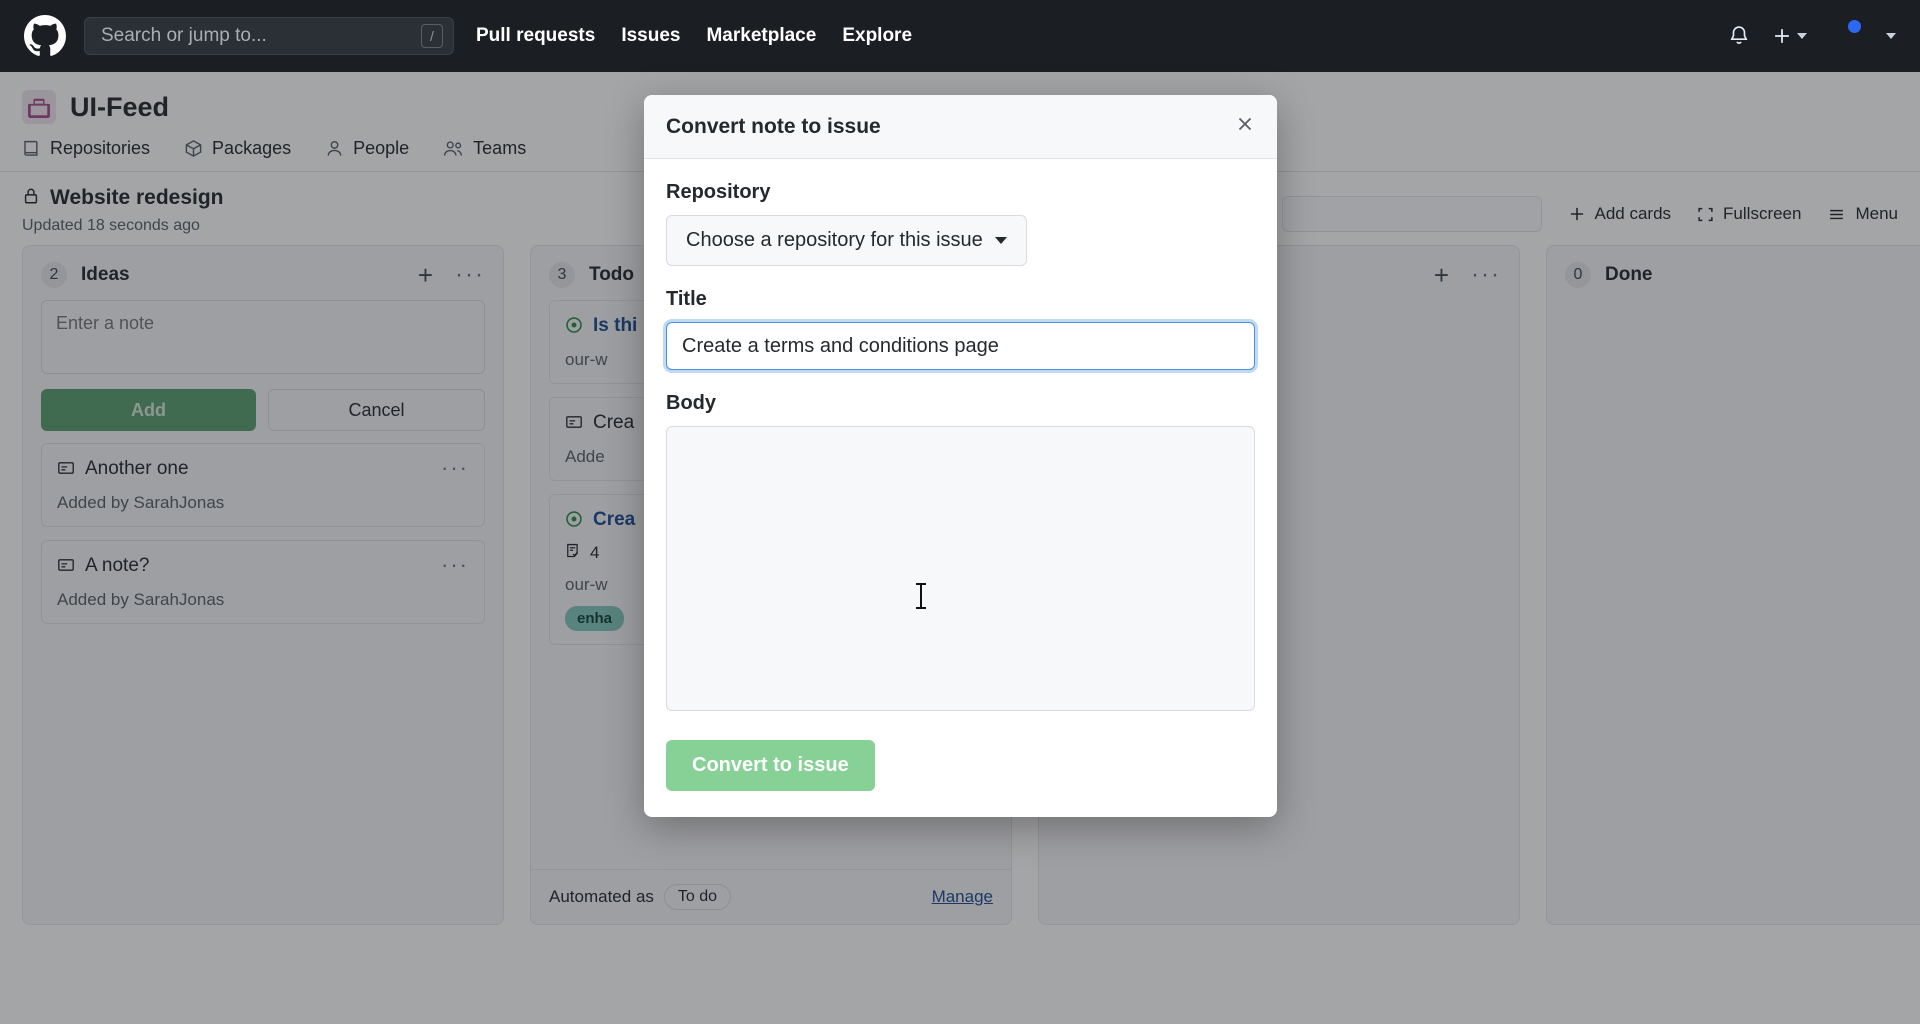 This screenshot has width=1920, height=1024. Describe the element at coordinates (686, 299) in the screenshot. I see `title-label: Title` at that location.